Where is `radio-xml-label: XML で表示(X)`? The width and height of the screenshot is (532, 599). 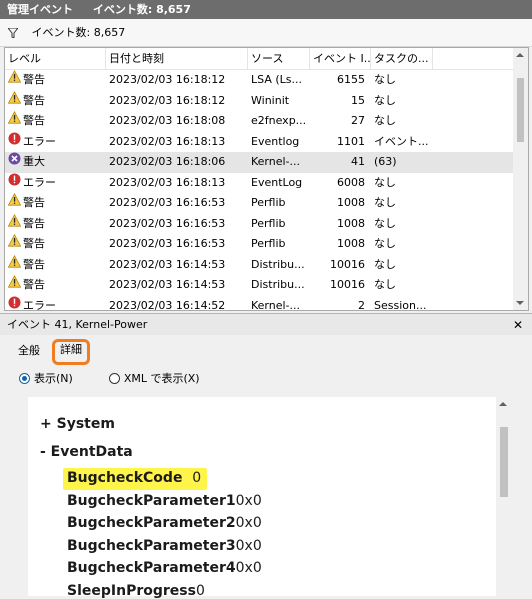 radio-xml-label: XML で表示(X) is located at coordinates (161, 378).